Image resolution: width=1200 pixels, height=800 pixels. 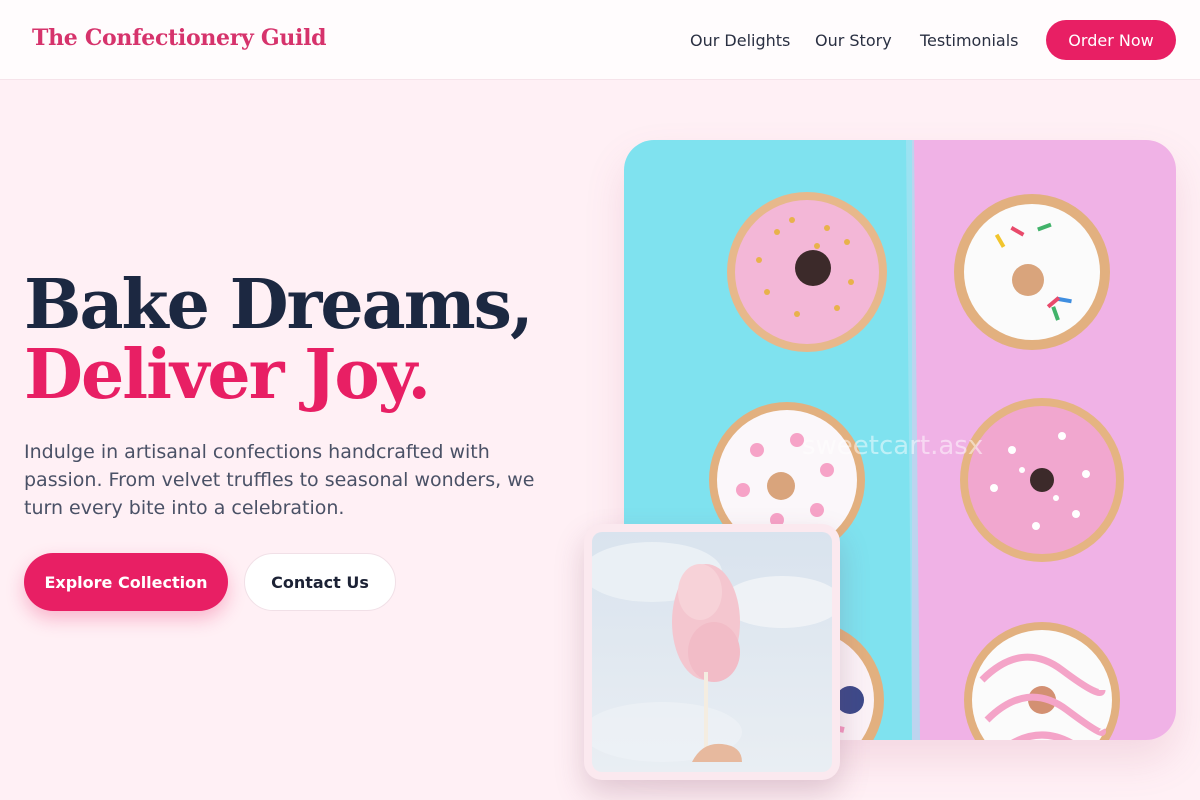 I want to click on nav-link-our-story: Our Story, so click(x=853, y=40).